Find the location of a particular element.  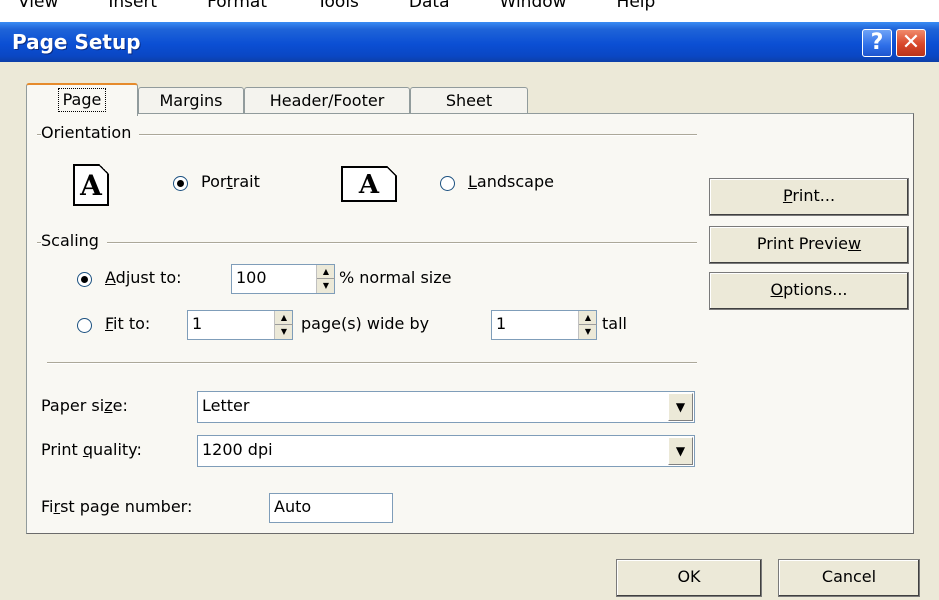

menu-data: Data is located at coordinates (429, 6).